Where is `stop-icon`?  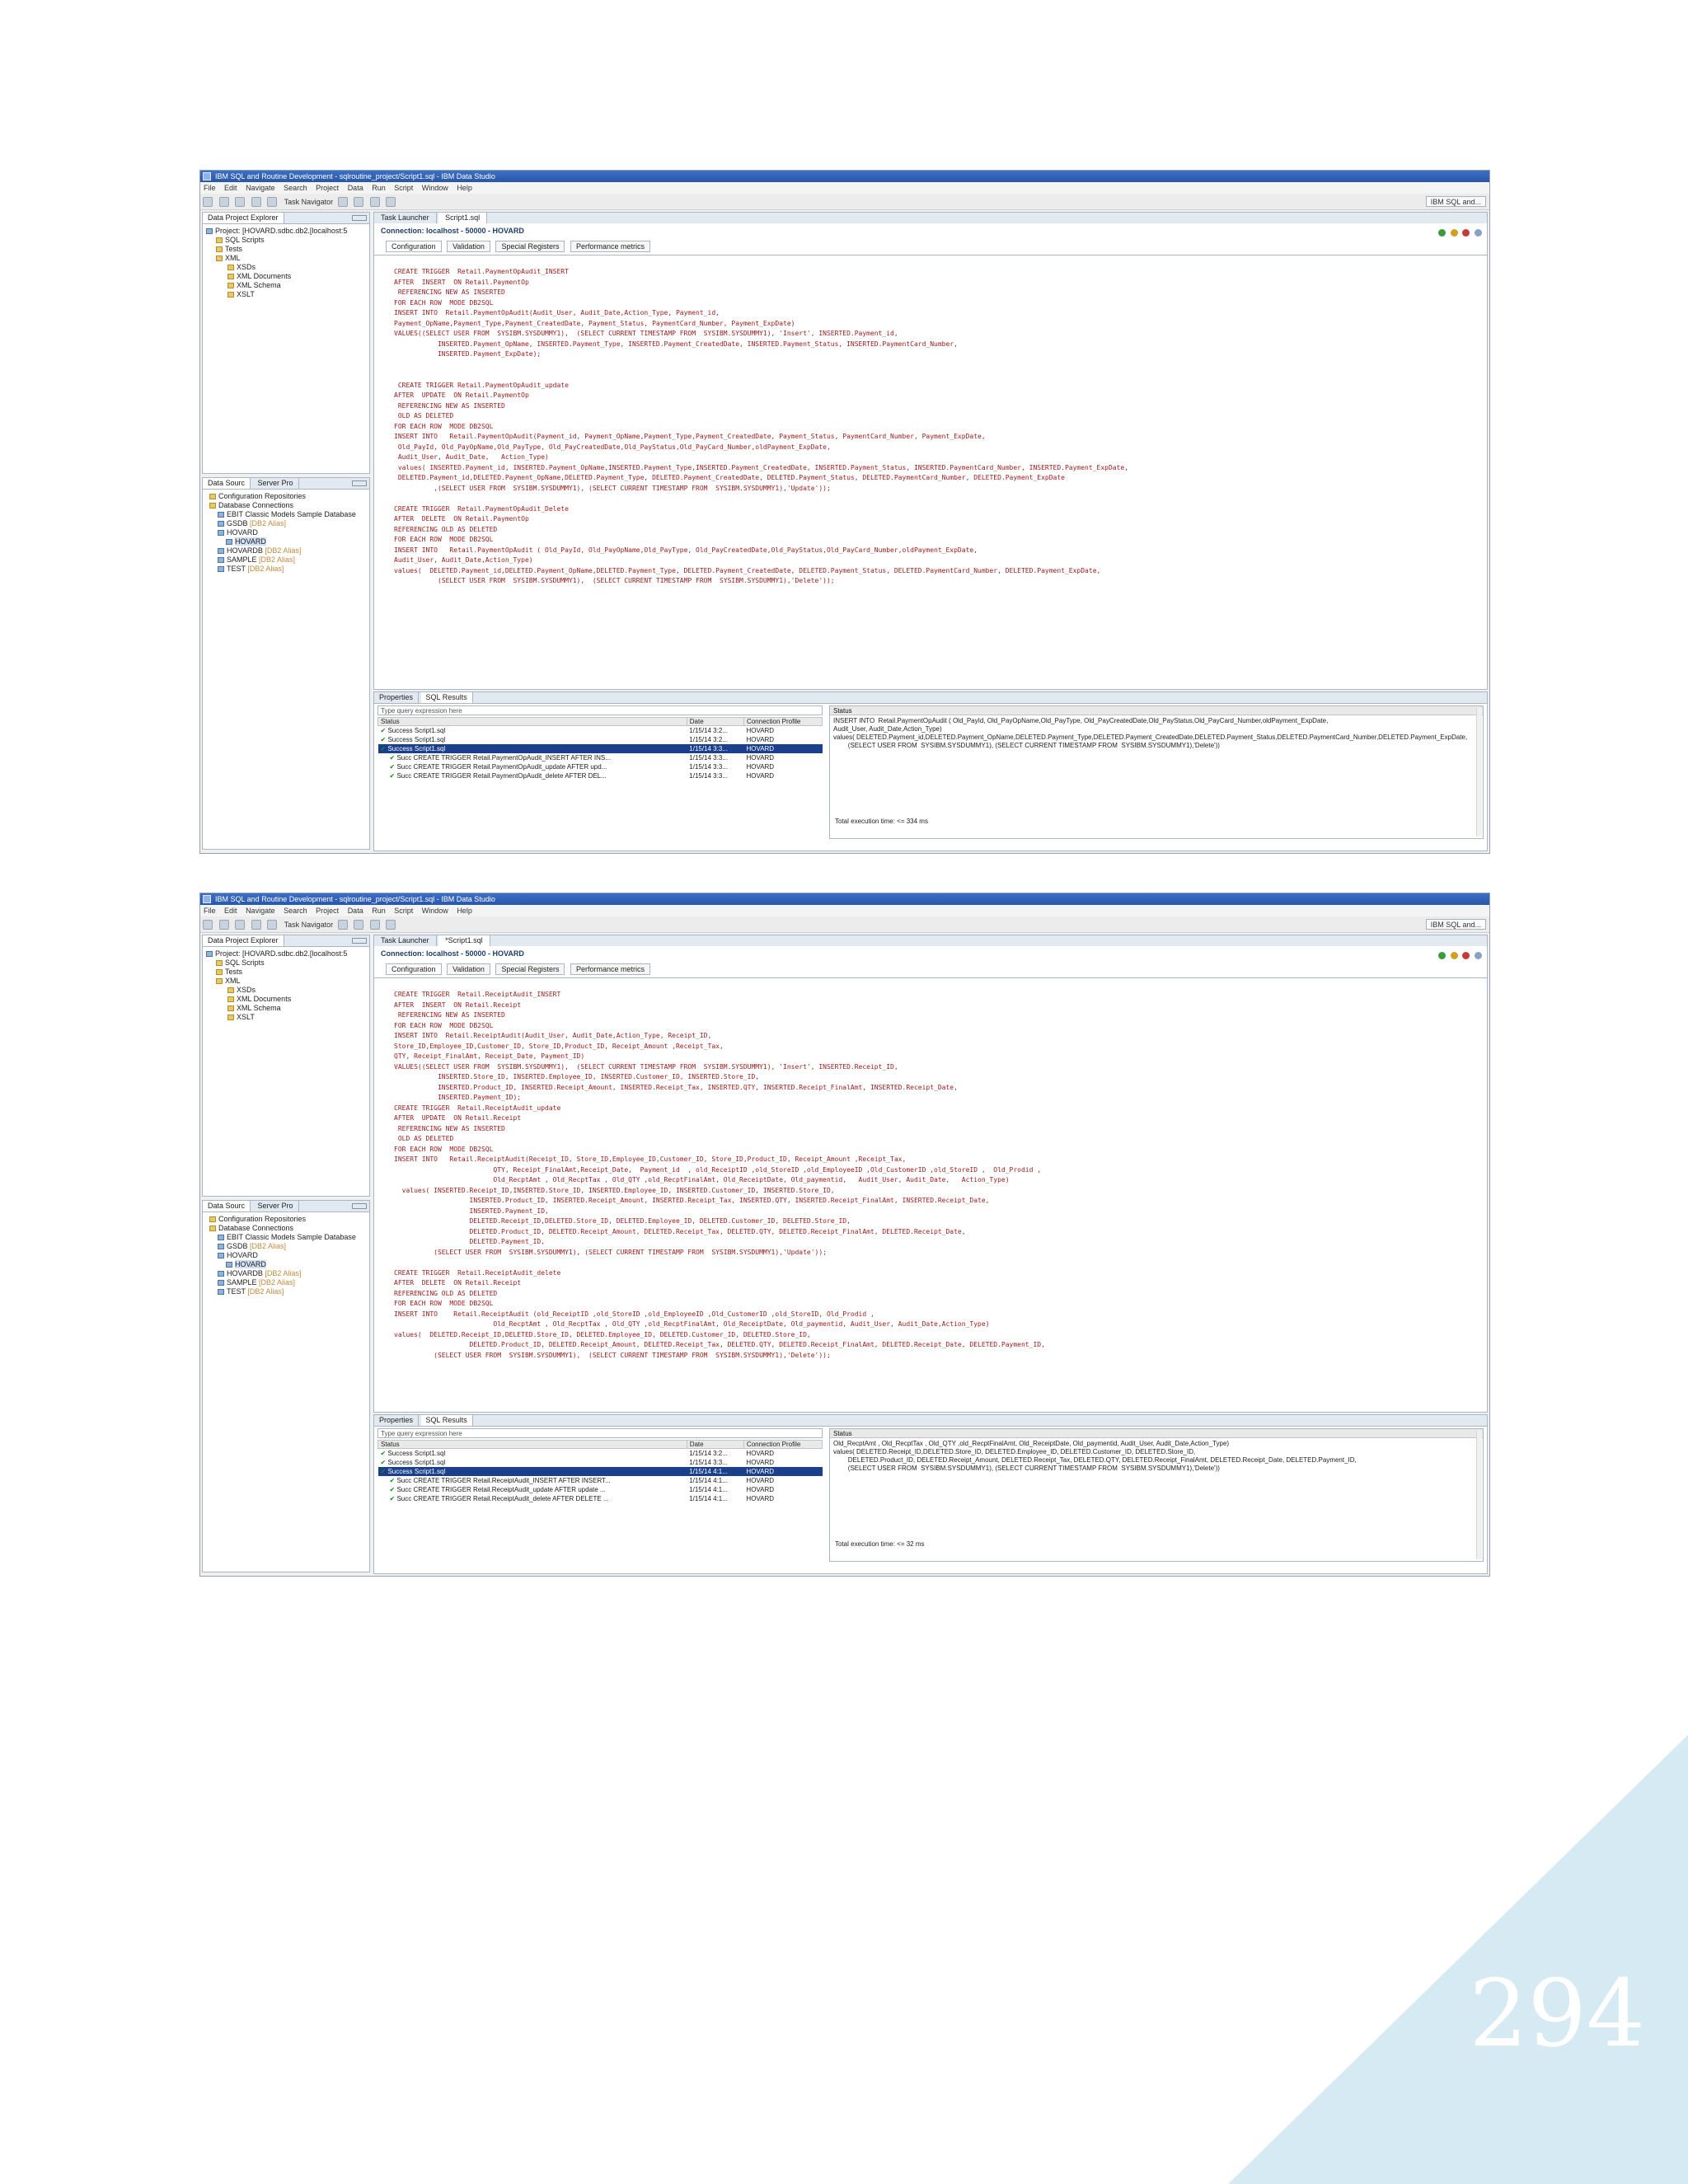 stop-icon is located at coordinates (1466, 233).